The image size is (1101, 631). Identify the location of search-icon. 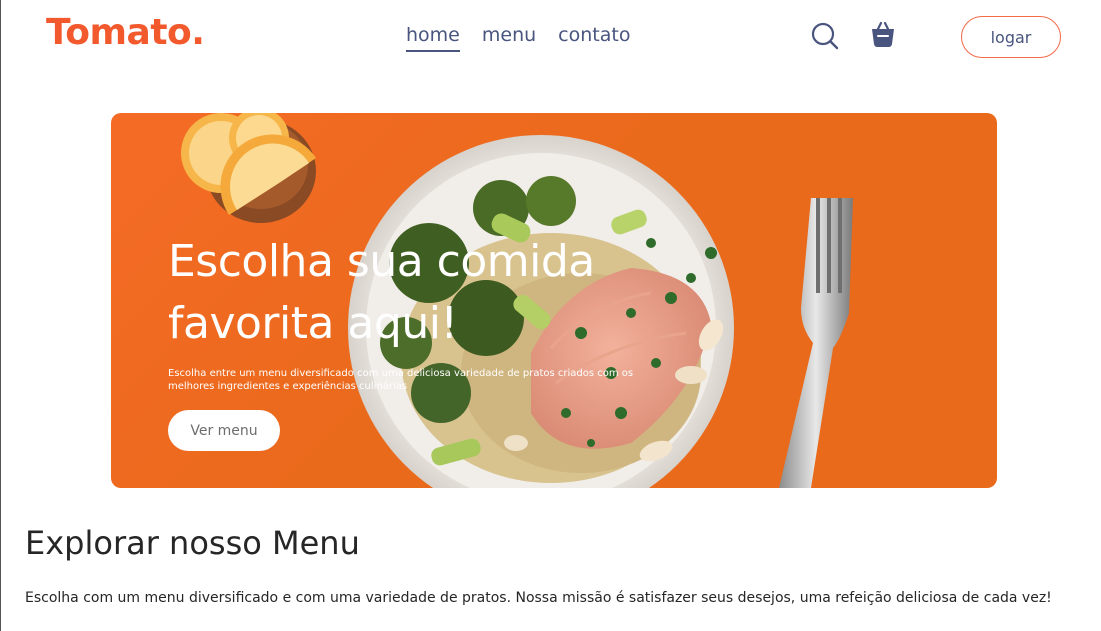
(825, 36).